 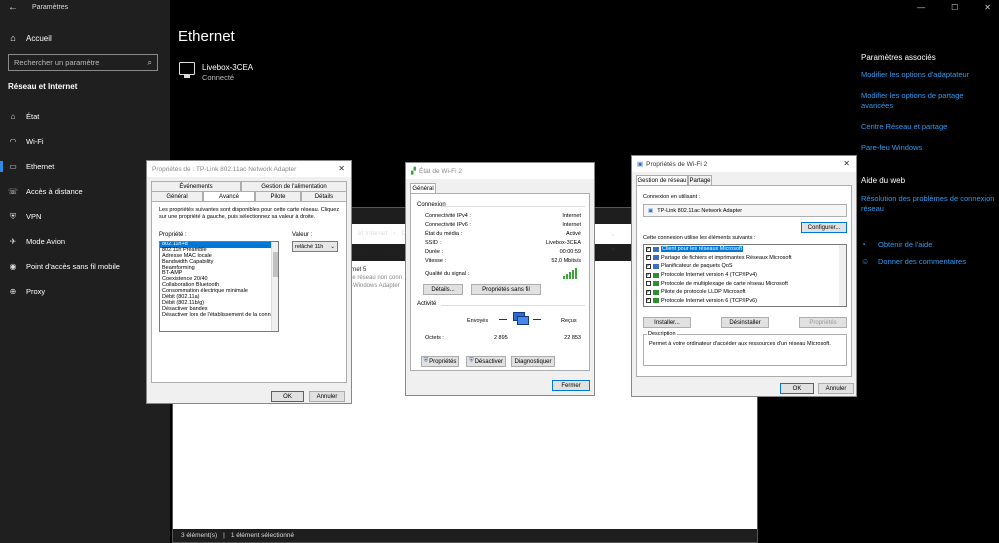 What do you see at coordinates (196, 186) in the screenshot?
I see `tab-evenements: Événements` at bounding box center [196, 186].